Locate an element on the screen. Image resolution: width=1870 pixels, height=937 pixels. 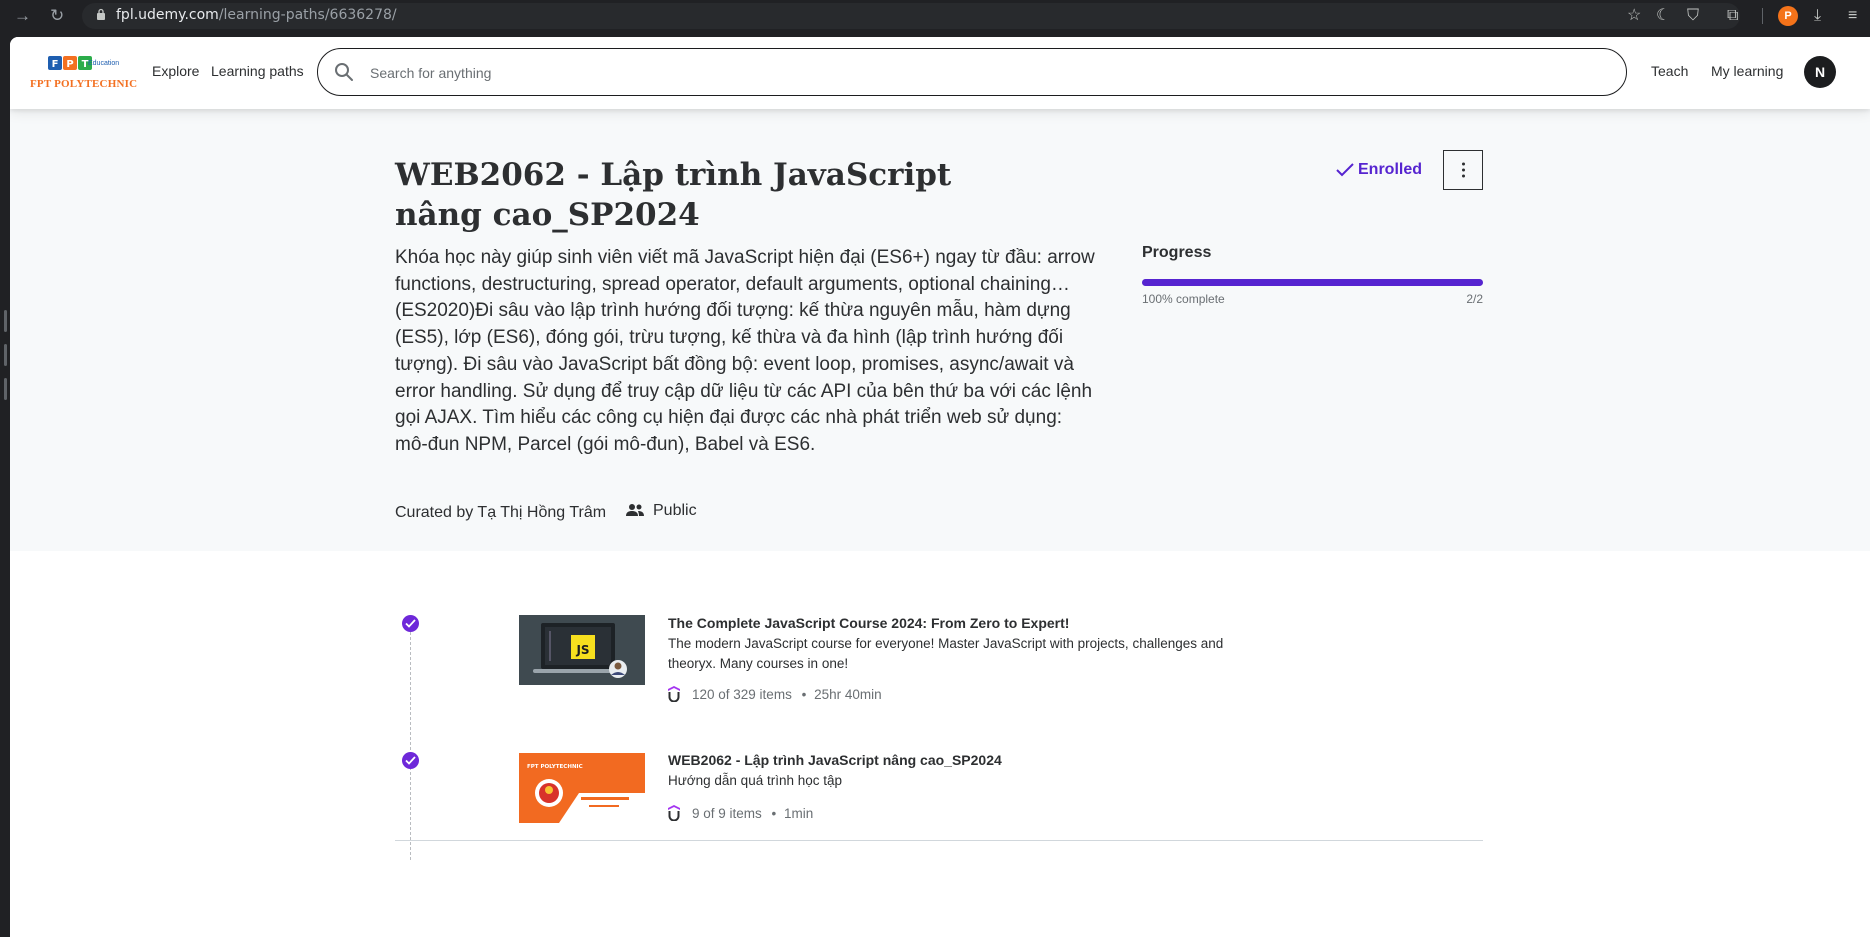
course-thumbnail: JS is located at coordinates (582, 650).